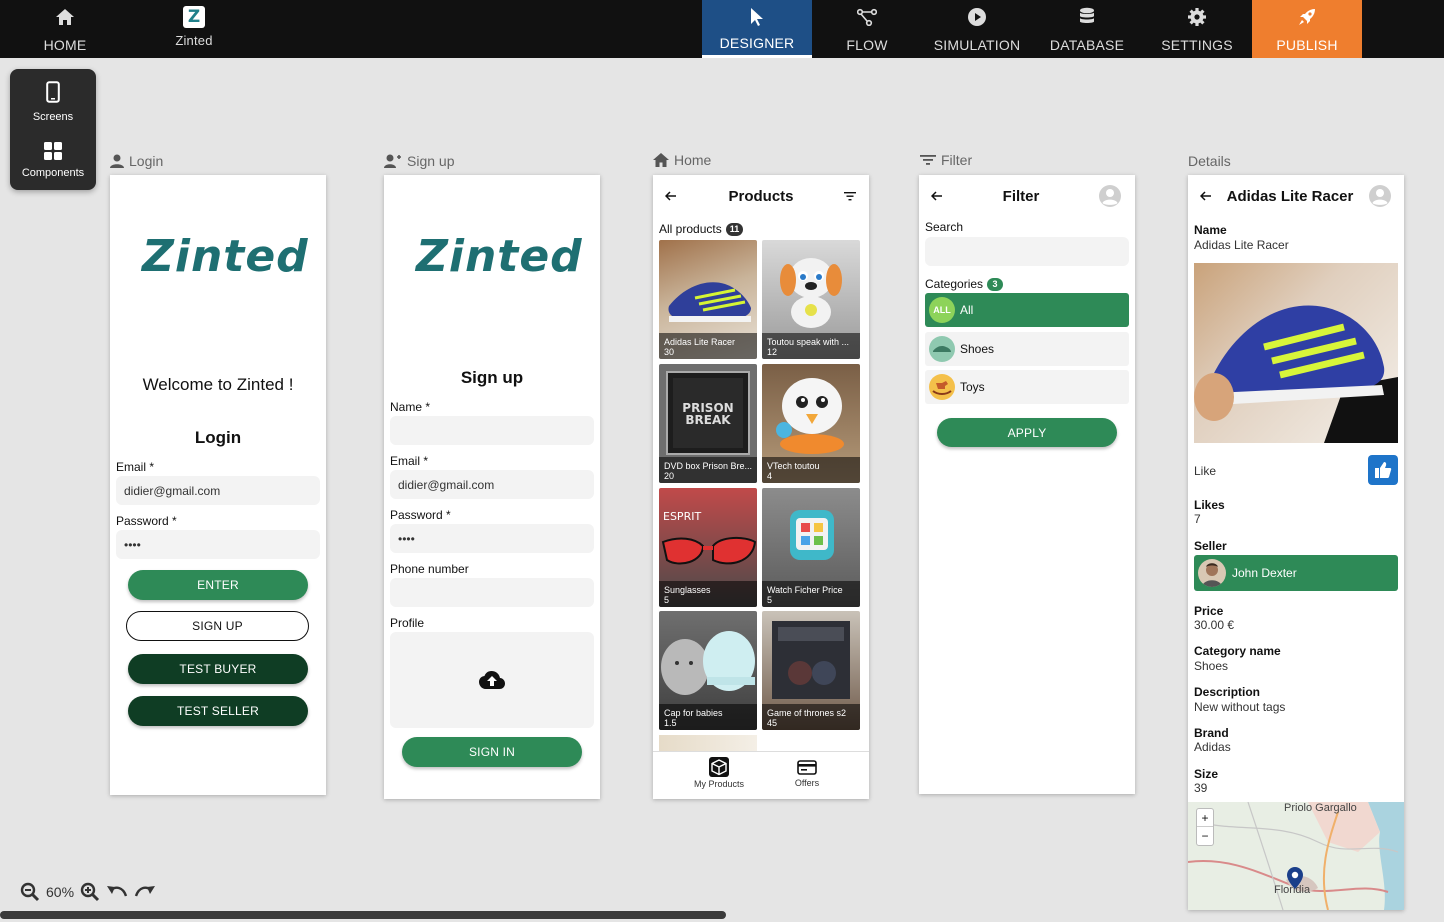  I want to click on filter-icon, so click(850, 196).